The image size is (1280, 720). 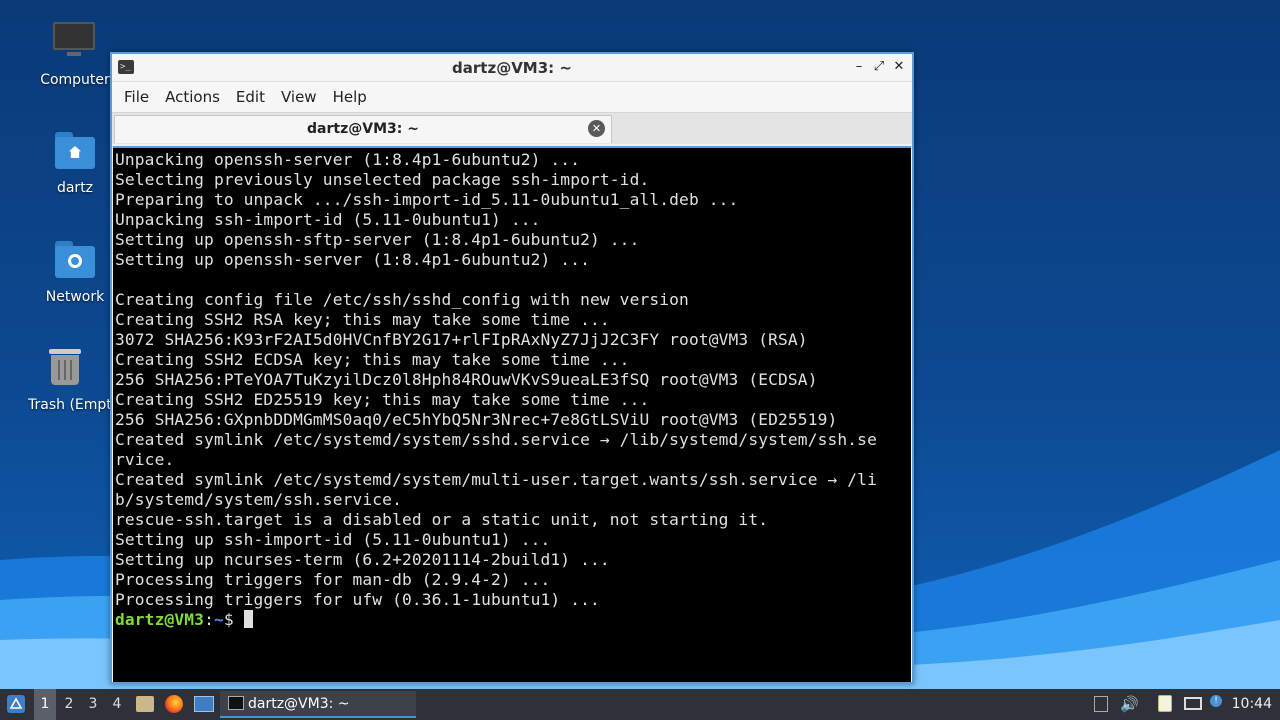 What do you see at coordinates (258, 499) in the screenshot?
I see `terminal-line: b/systemd/system/ssh.service.` at bounding box center [258, 499].